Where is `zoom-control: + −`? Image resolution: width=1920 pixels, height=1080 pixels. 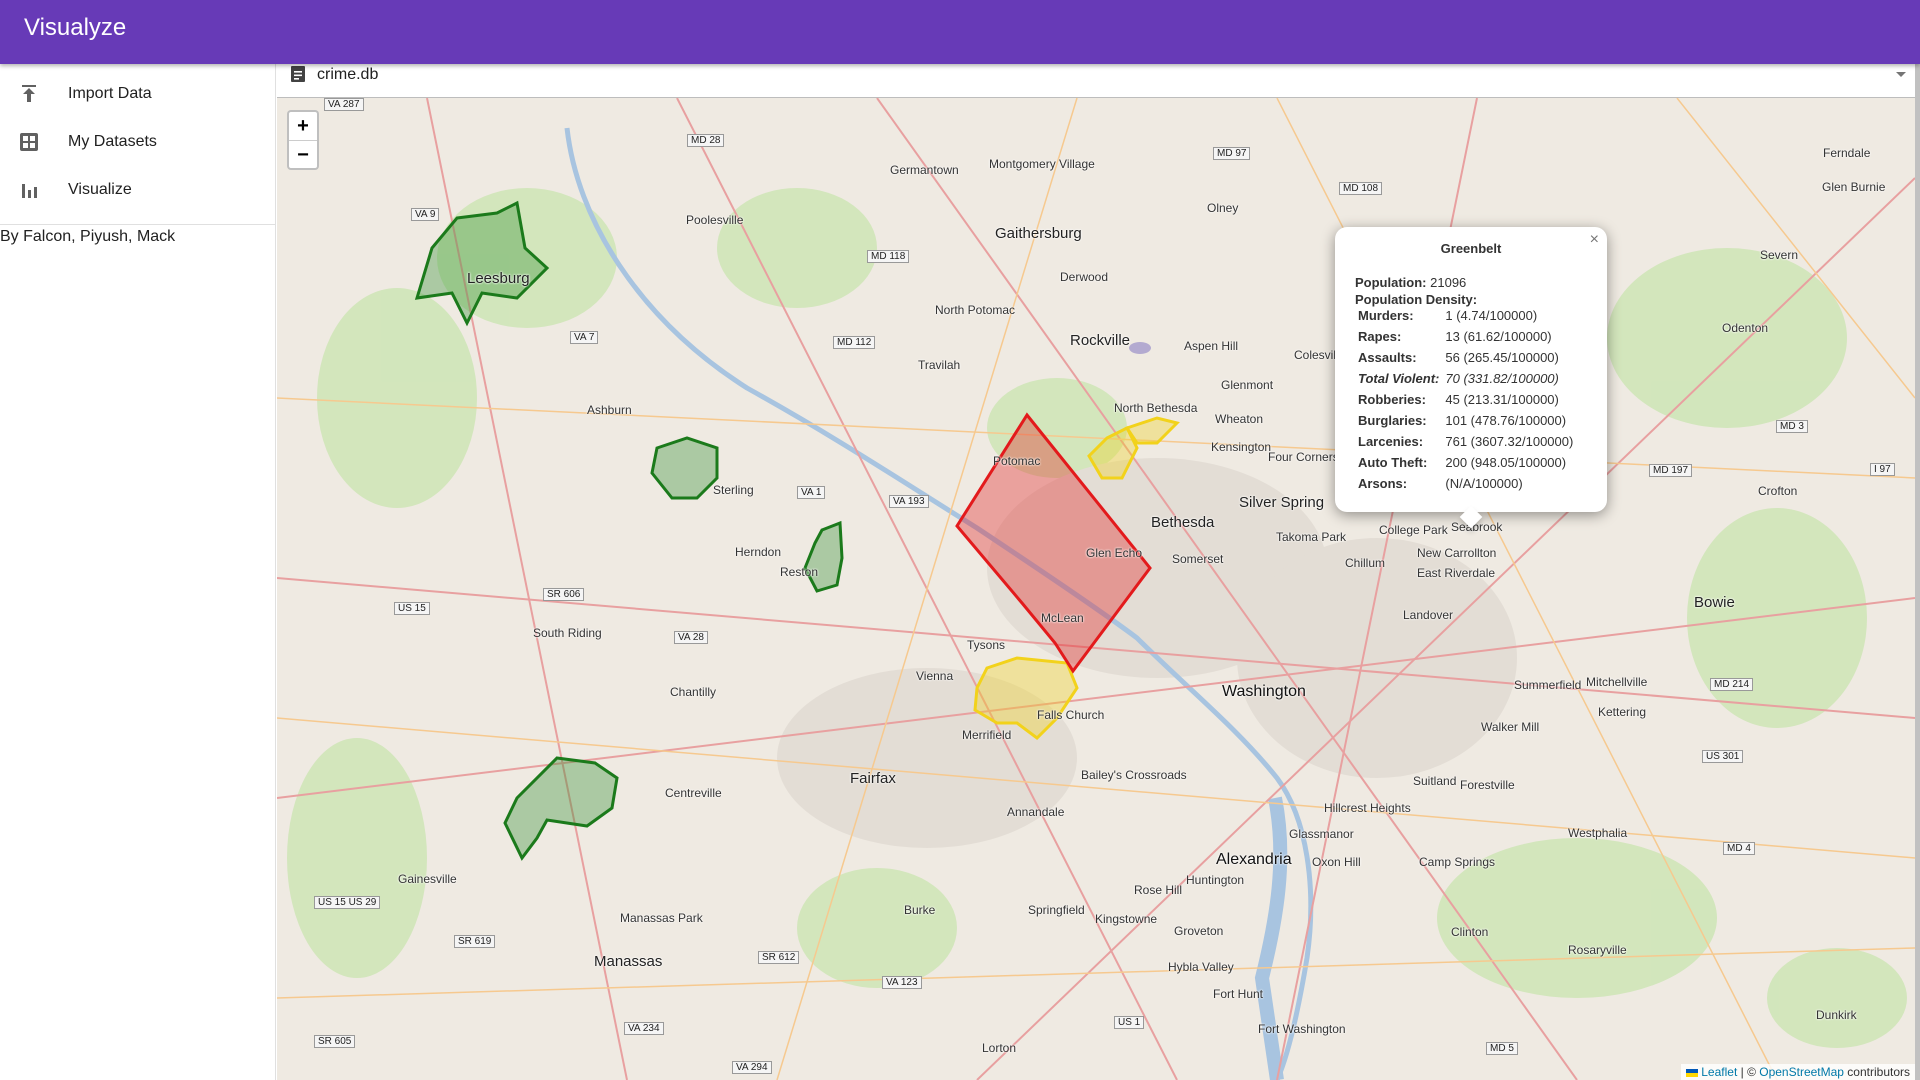
zoom-control: + − is located at coordinates (303, 140).